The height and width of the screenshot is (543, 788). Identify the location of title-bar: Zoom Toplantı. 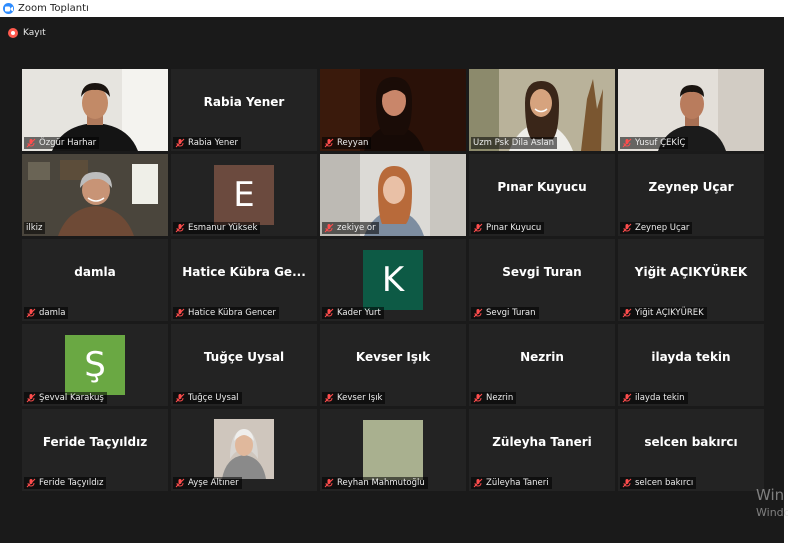
(394, 8).